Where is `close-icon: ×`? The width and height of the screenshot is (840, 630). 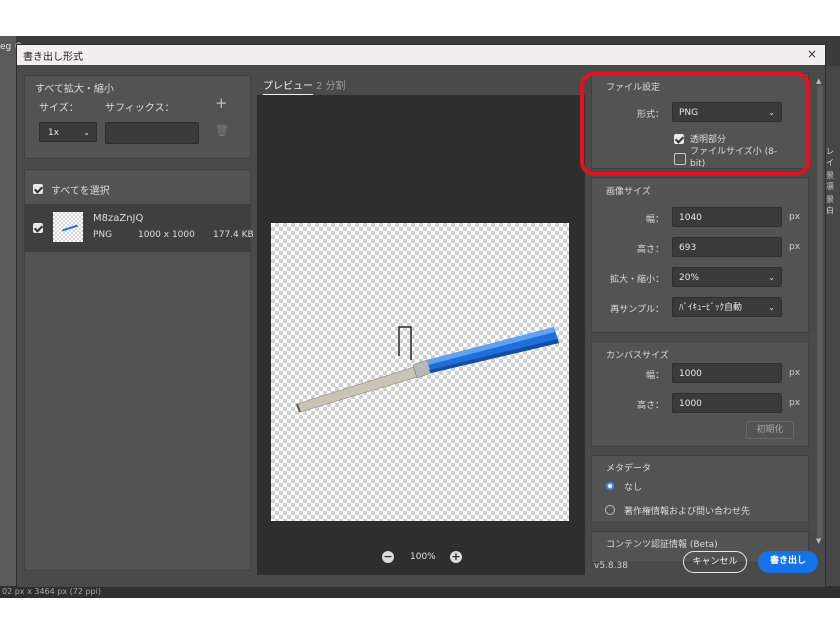
close-icon: × is located at coordinates (812, 54).